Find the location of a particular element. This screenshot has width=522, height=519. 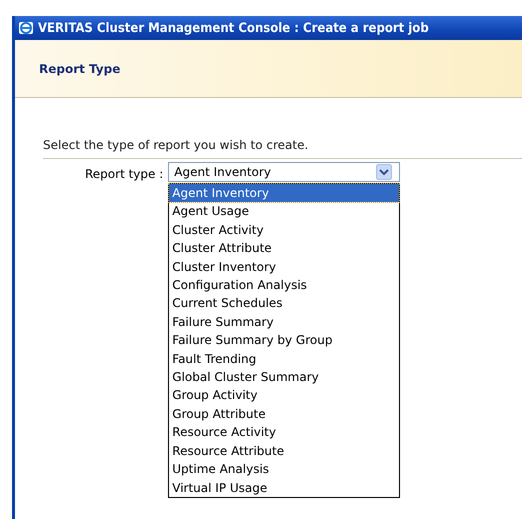

section-title: Report Type is located at coordinates (79, 69).